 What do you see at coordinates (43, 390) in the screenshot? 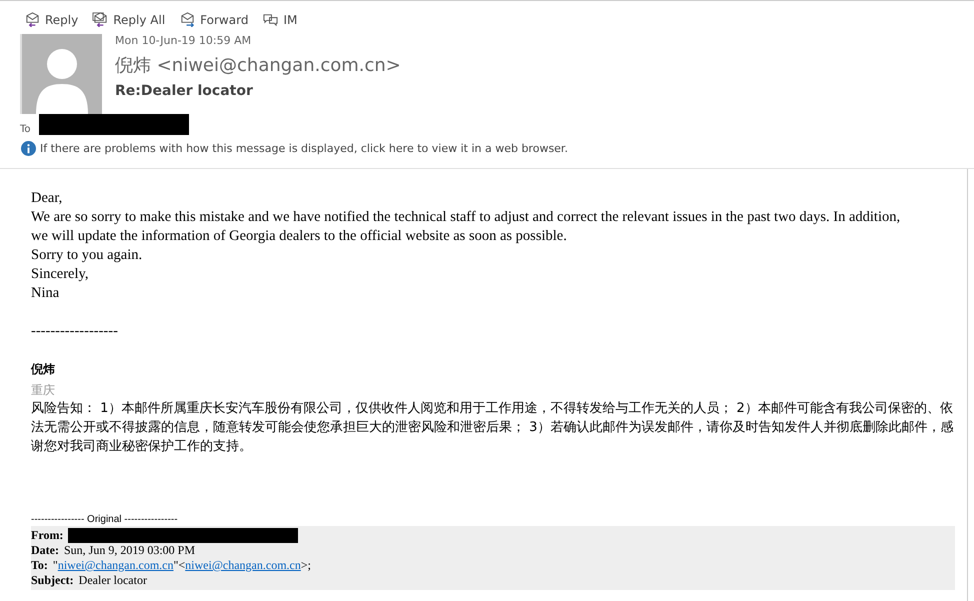
I see `signature-city: 重庆` at bounding box center [43, 390].